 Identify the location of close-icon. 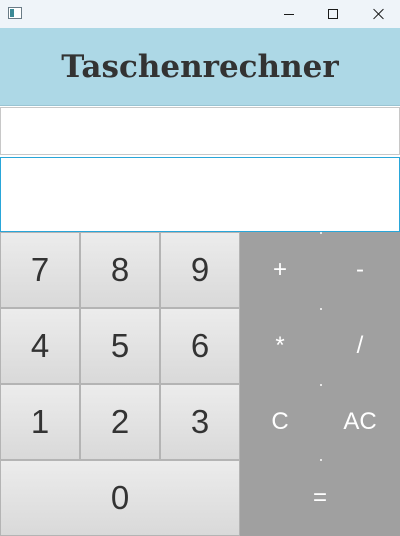
(379, 14).